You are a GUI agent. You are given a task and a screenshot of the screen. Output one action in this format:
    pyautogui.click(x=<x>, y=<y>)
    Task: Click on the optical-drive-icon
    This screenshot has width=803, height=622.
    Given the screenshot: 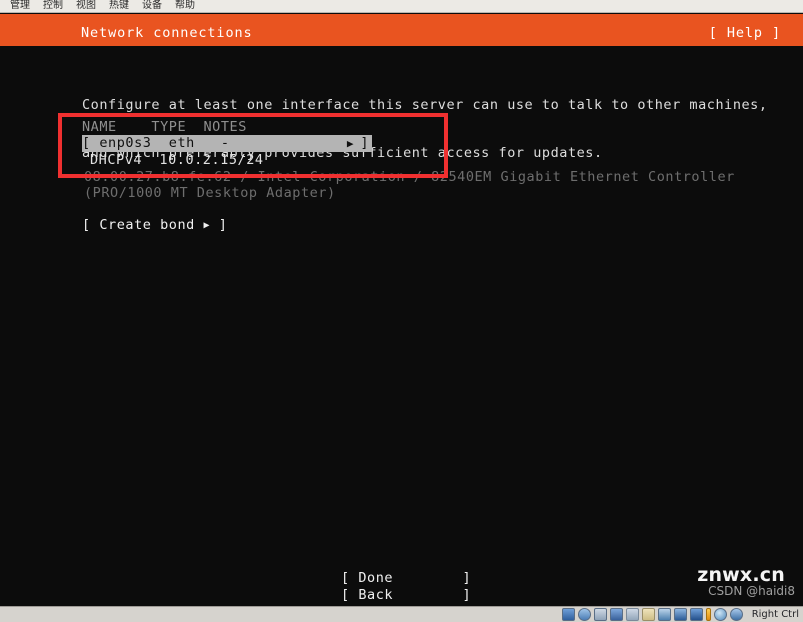 What is the action you would take?
    pyautogui.click(x=584, y=614)
    